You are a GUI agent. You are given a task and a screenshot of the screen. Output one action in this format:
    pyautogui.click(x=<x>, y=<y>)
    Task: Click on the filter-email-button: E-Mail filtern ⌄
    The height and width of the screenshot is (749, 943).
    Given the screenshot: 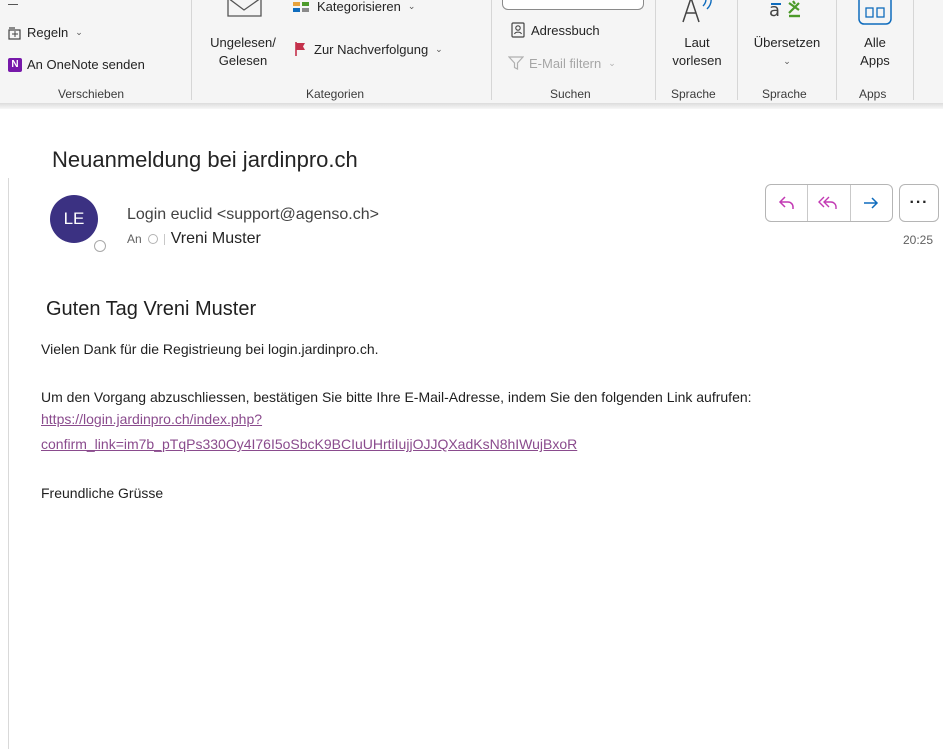 What is the action you would take?
    pyautogui.click(x=562, y=63)
    